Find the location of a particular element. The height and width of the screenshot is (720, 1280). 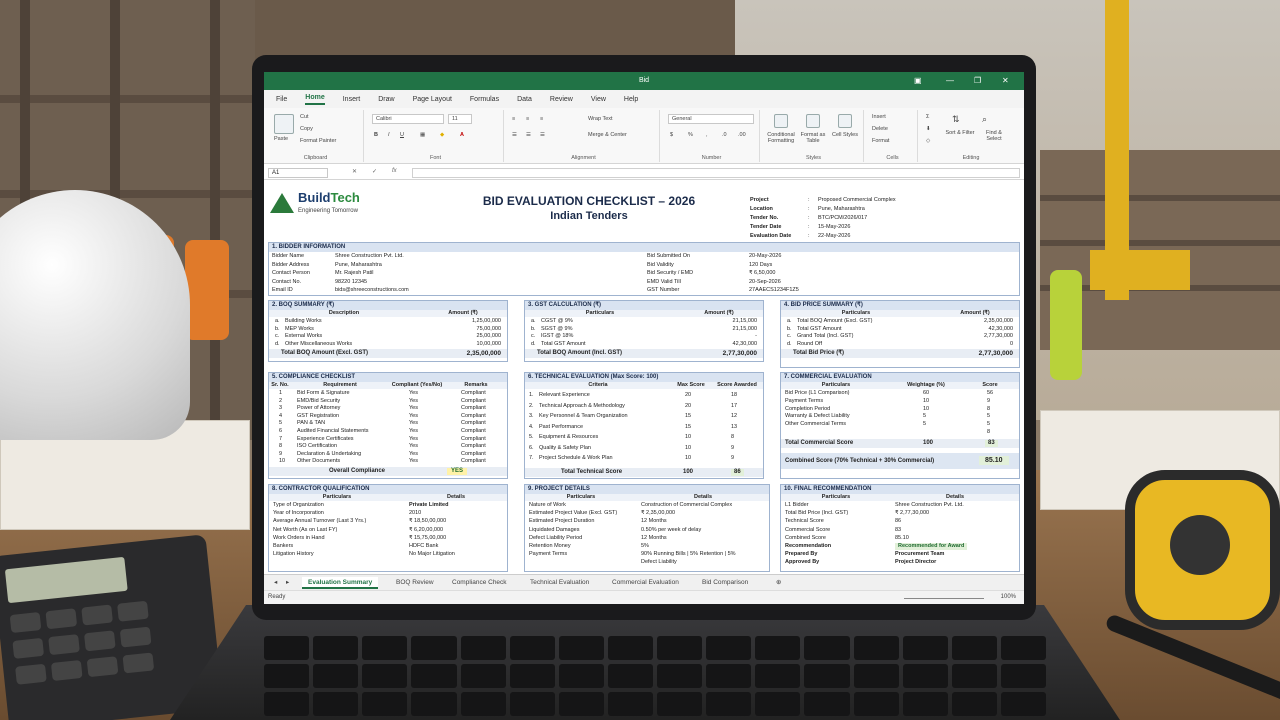

sort-filter-icon: ⇅ is located at coordinates (956, 119).